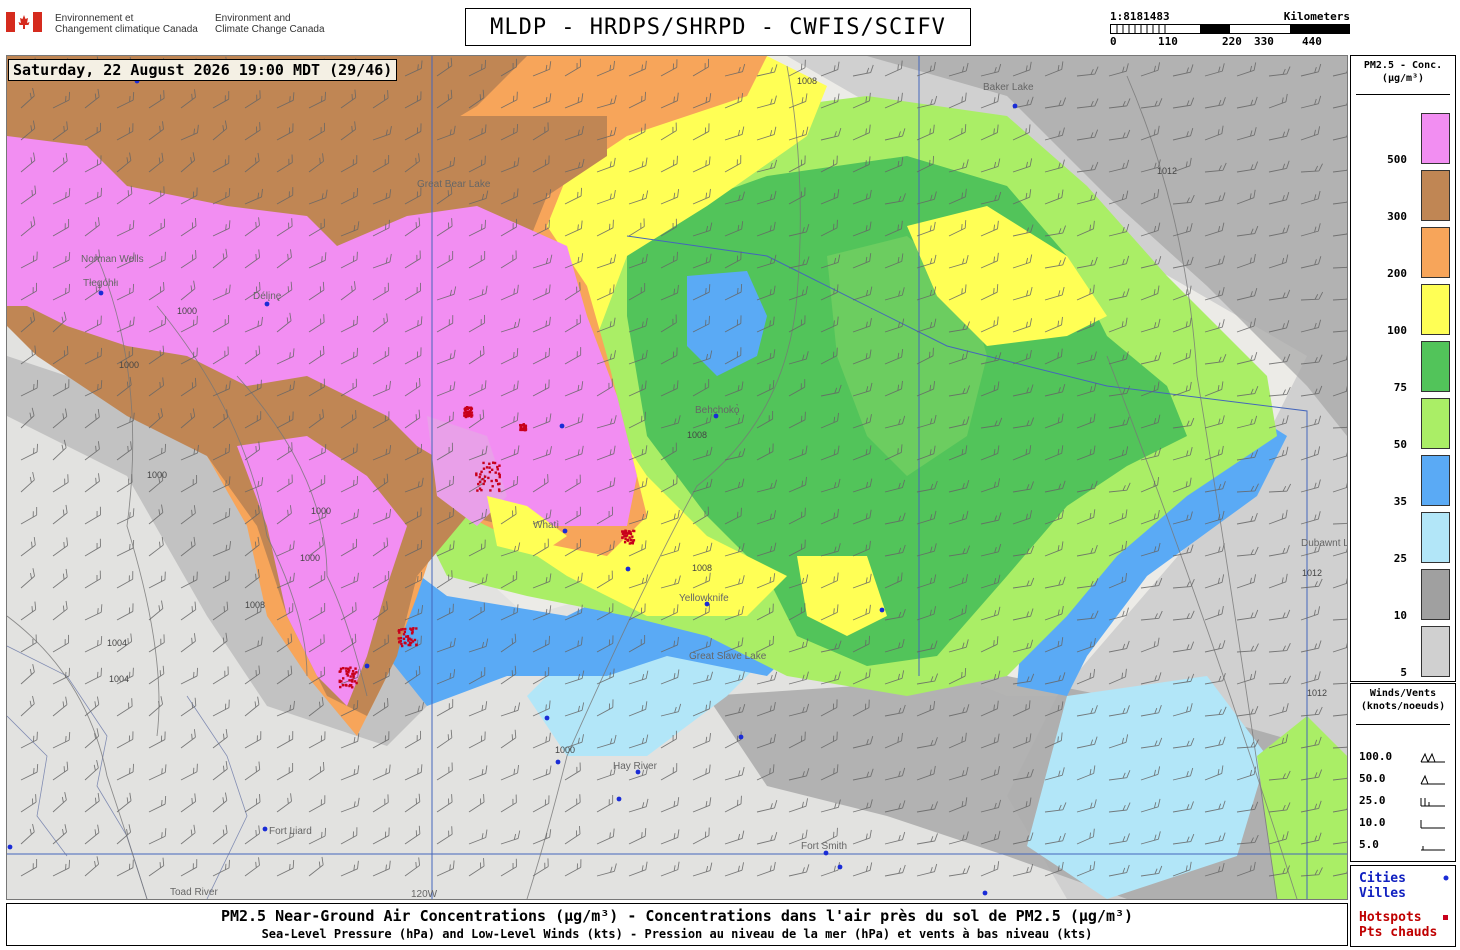 The height and width of the screenshot is (950, 1460). I want to click on legend-divider, so click(1403, 94).